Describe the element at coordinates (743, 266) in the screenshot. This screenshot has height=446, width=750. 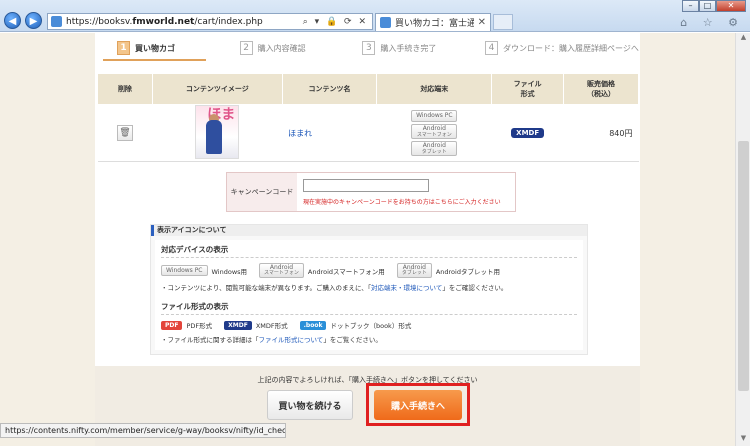
I see `scroll-thumb` at that location.